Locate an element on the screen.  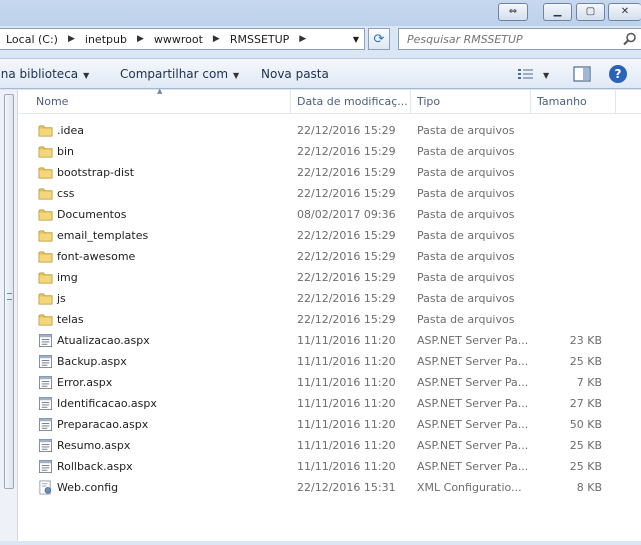
file-name: Atualizacao.aspx is located at coordinates (103, 340).